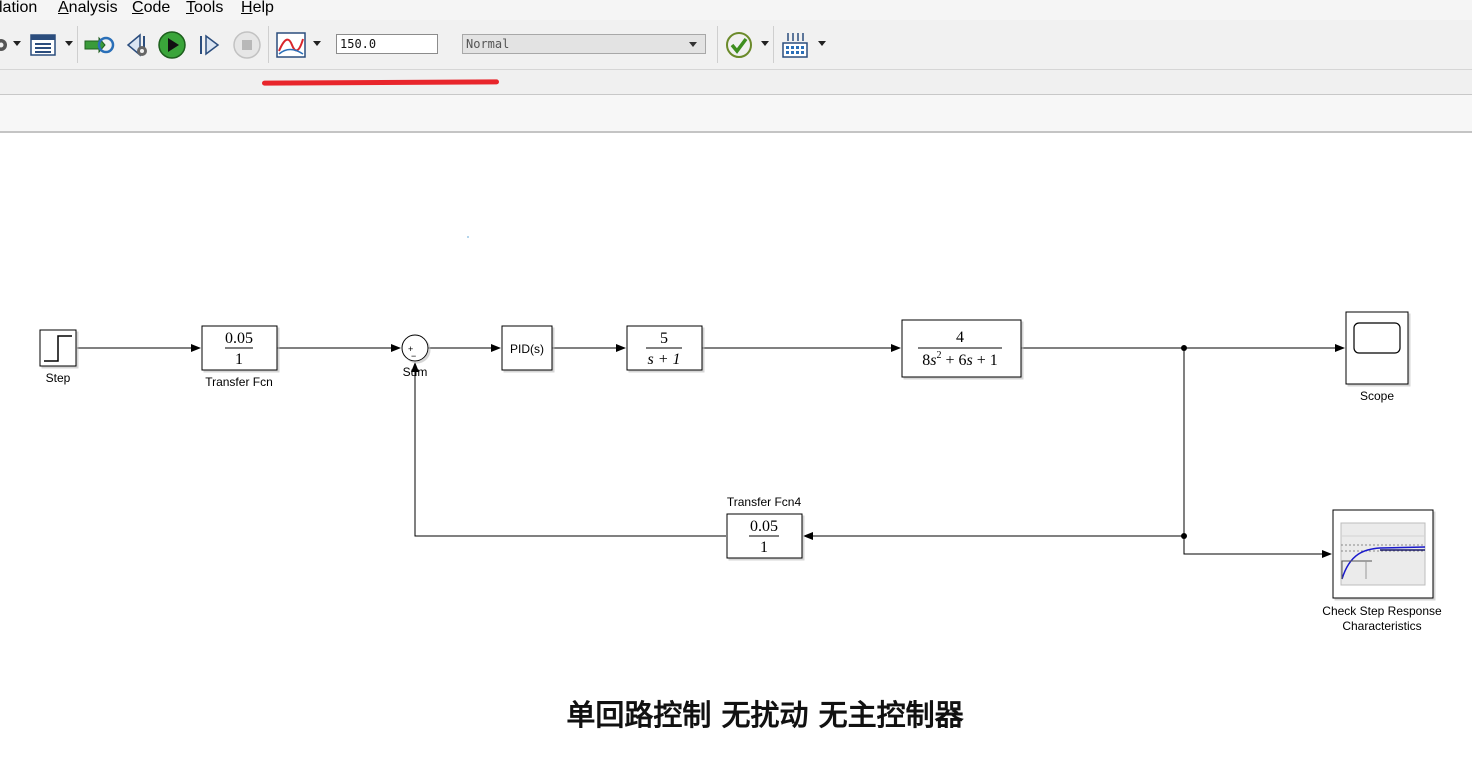 The height and width of the screenshot is (767, 1472). I want to click on data-inspector-icon, so click(291, 44).